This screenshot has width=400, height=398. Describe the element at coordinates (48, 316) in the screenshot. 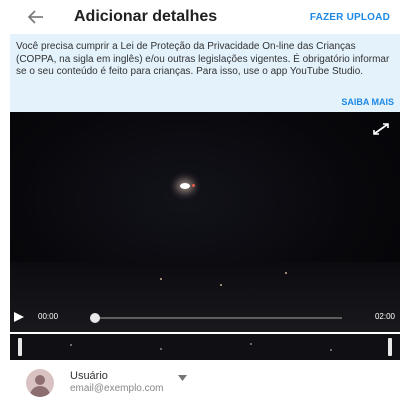

I see `current-time: 00:00` at that location.